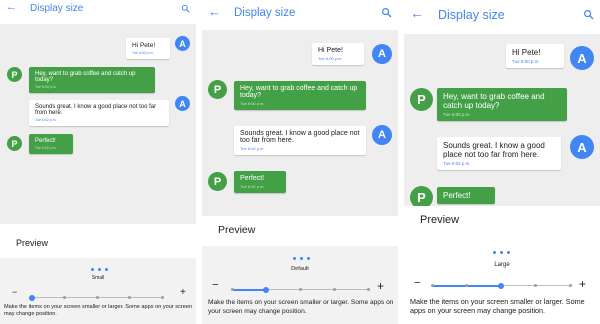 The width and height of the screenshot is (600, 324). Describe the element at coordinates (300, 269) in the screenshot. I see `size-label: Default` at that location.